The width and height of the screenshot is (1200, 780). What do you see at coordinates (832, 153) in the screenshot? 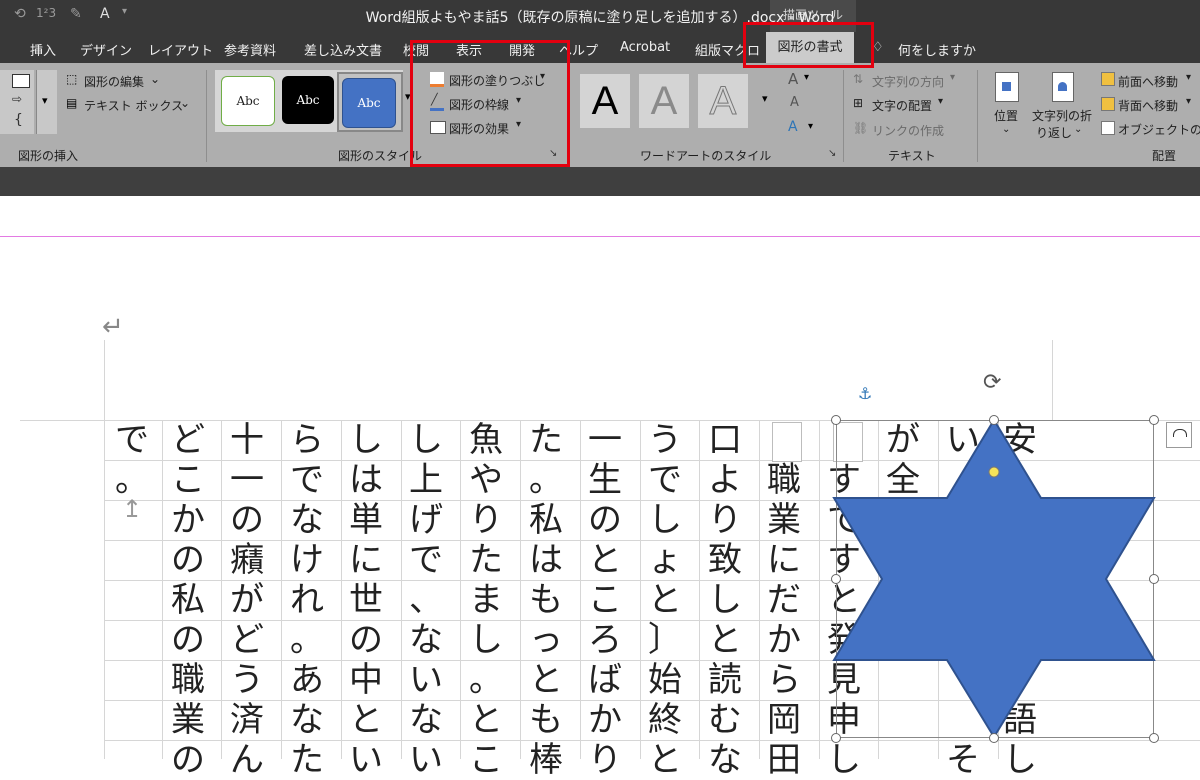
I see `dialog-launcher-icon: ↘` at bounding box center [832, 153].